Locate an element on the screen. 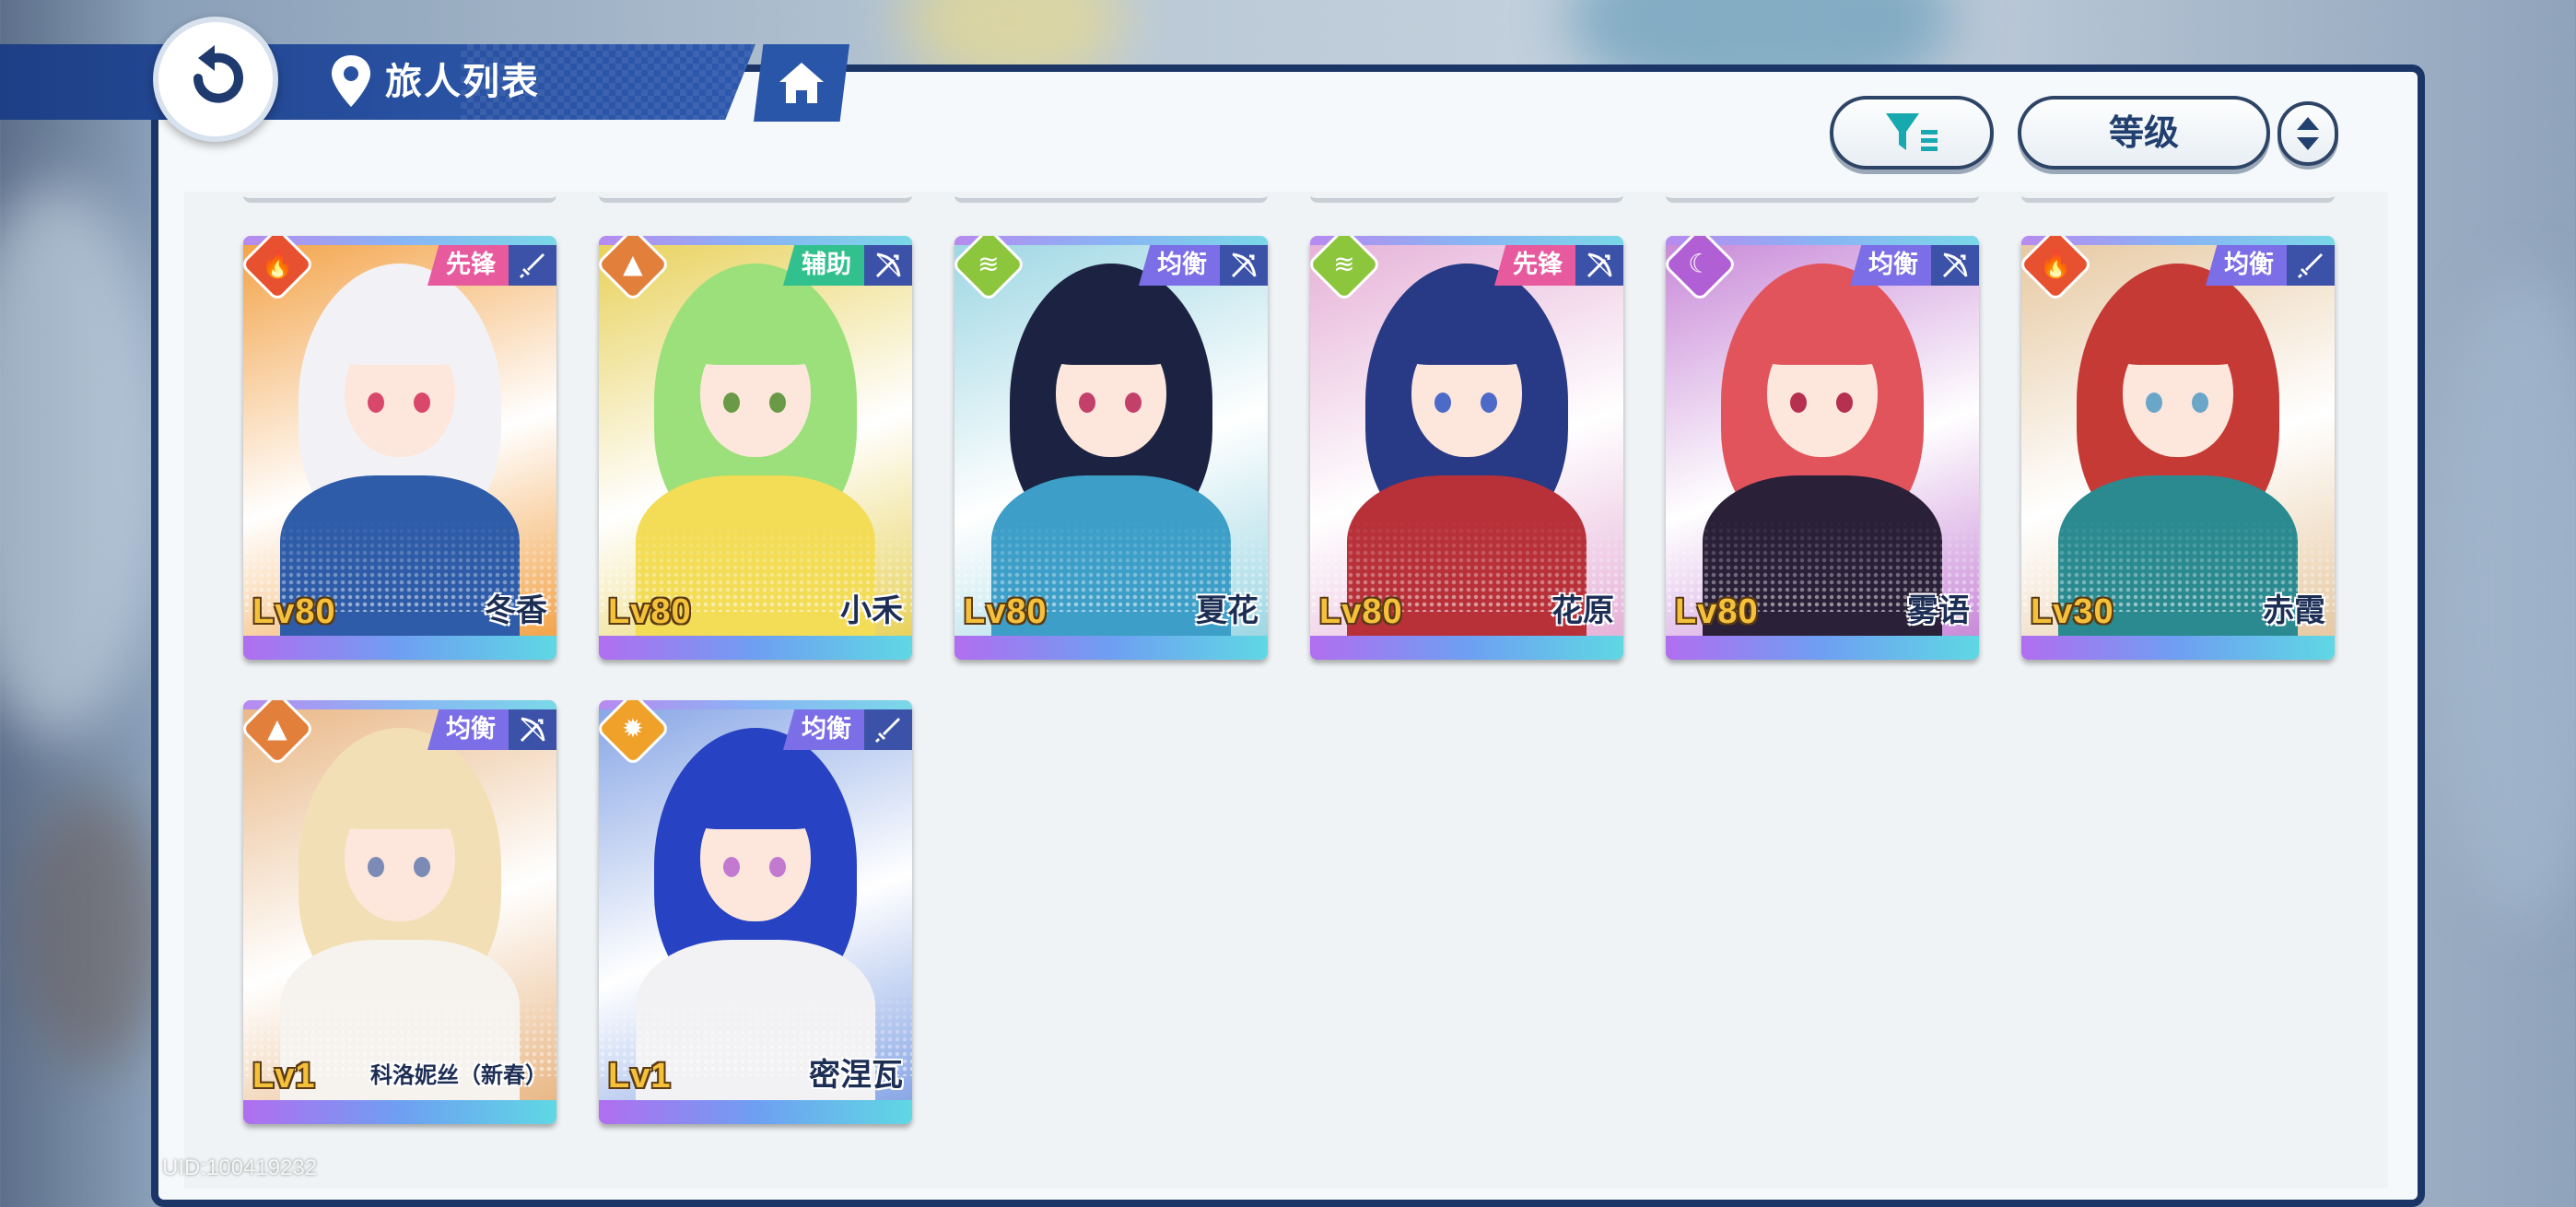 This screenshot has height=1207, width=2576. character-name: 密涅瓦 is located at coordinates (856, 1075).